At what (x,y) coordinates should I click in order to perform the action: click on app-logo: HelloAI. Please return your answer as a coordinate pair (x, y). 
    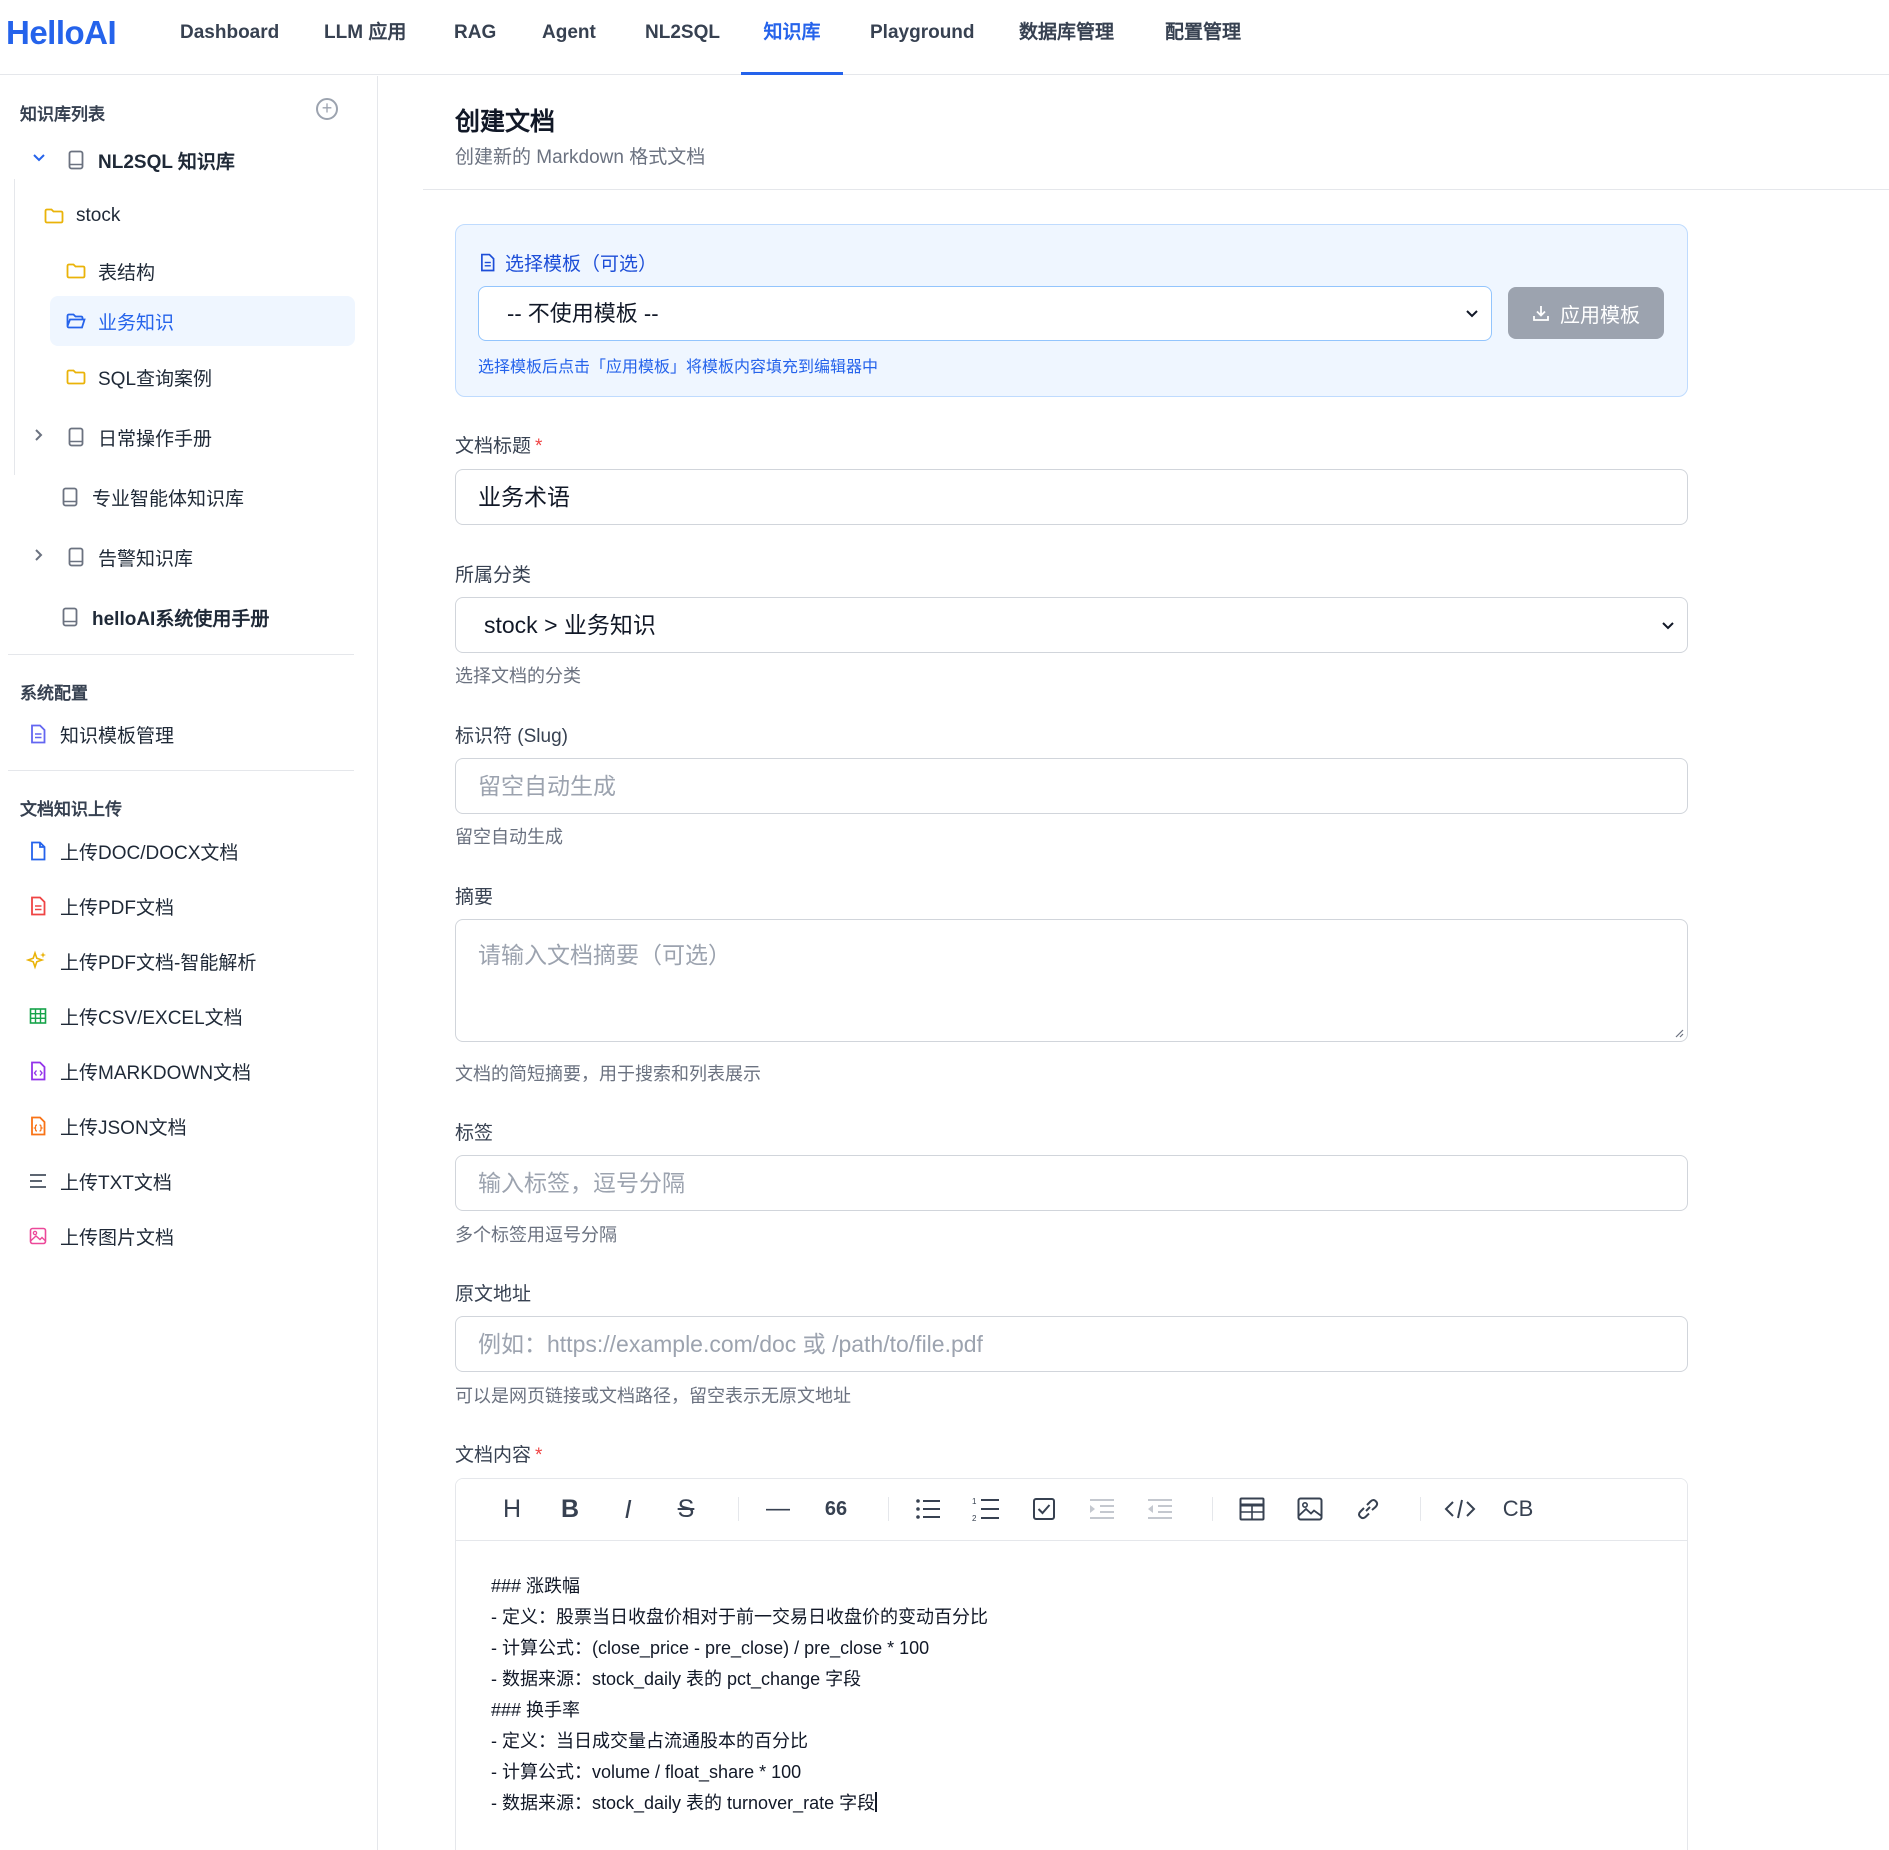
    Looking at the image, I should click on (61, 33).